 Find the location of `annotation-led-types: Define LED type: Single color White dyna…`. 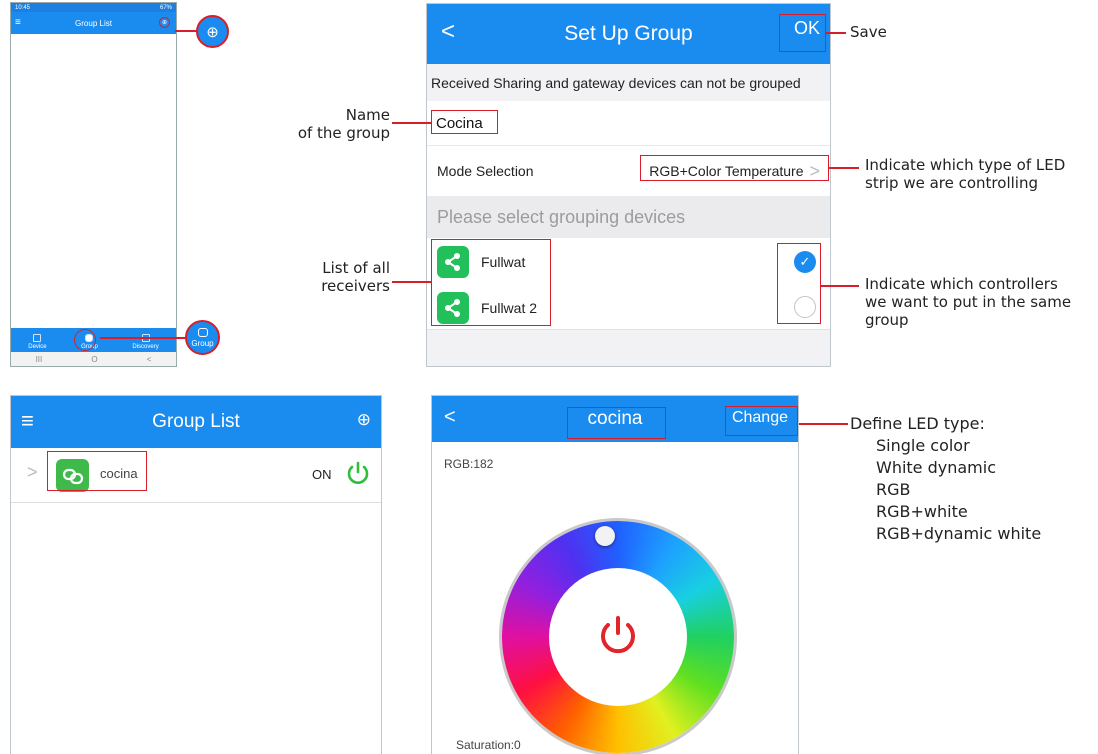

annotation-led-types: Define LED type: Single color White dyna… is located at coordinates (946, 478).